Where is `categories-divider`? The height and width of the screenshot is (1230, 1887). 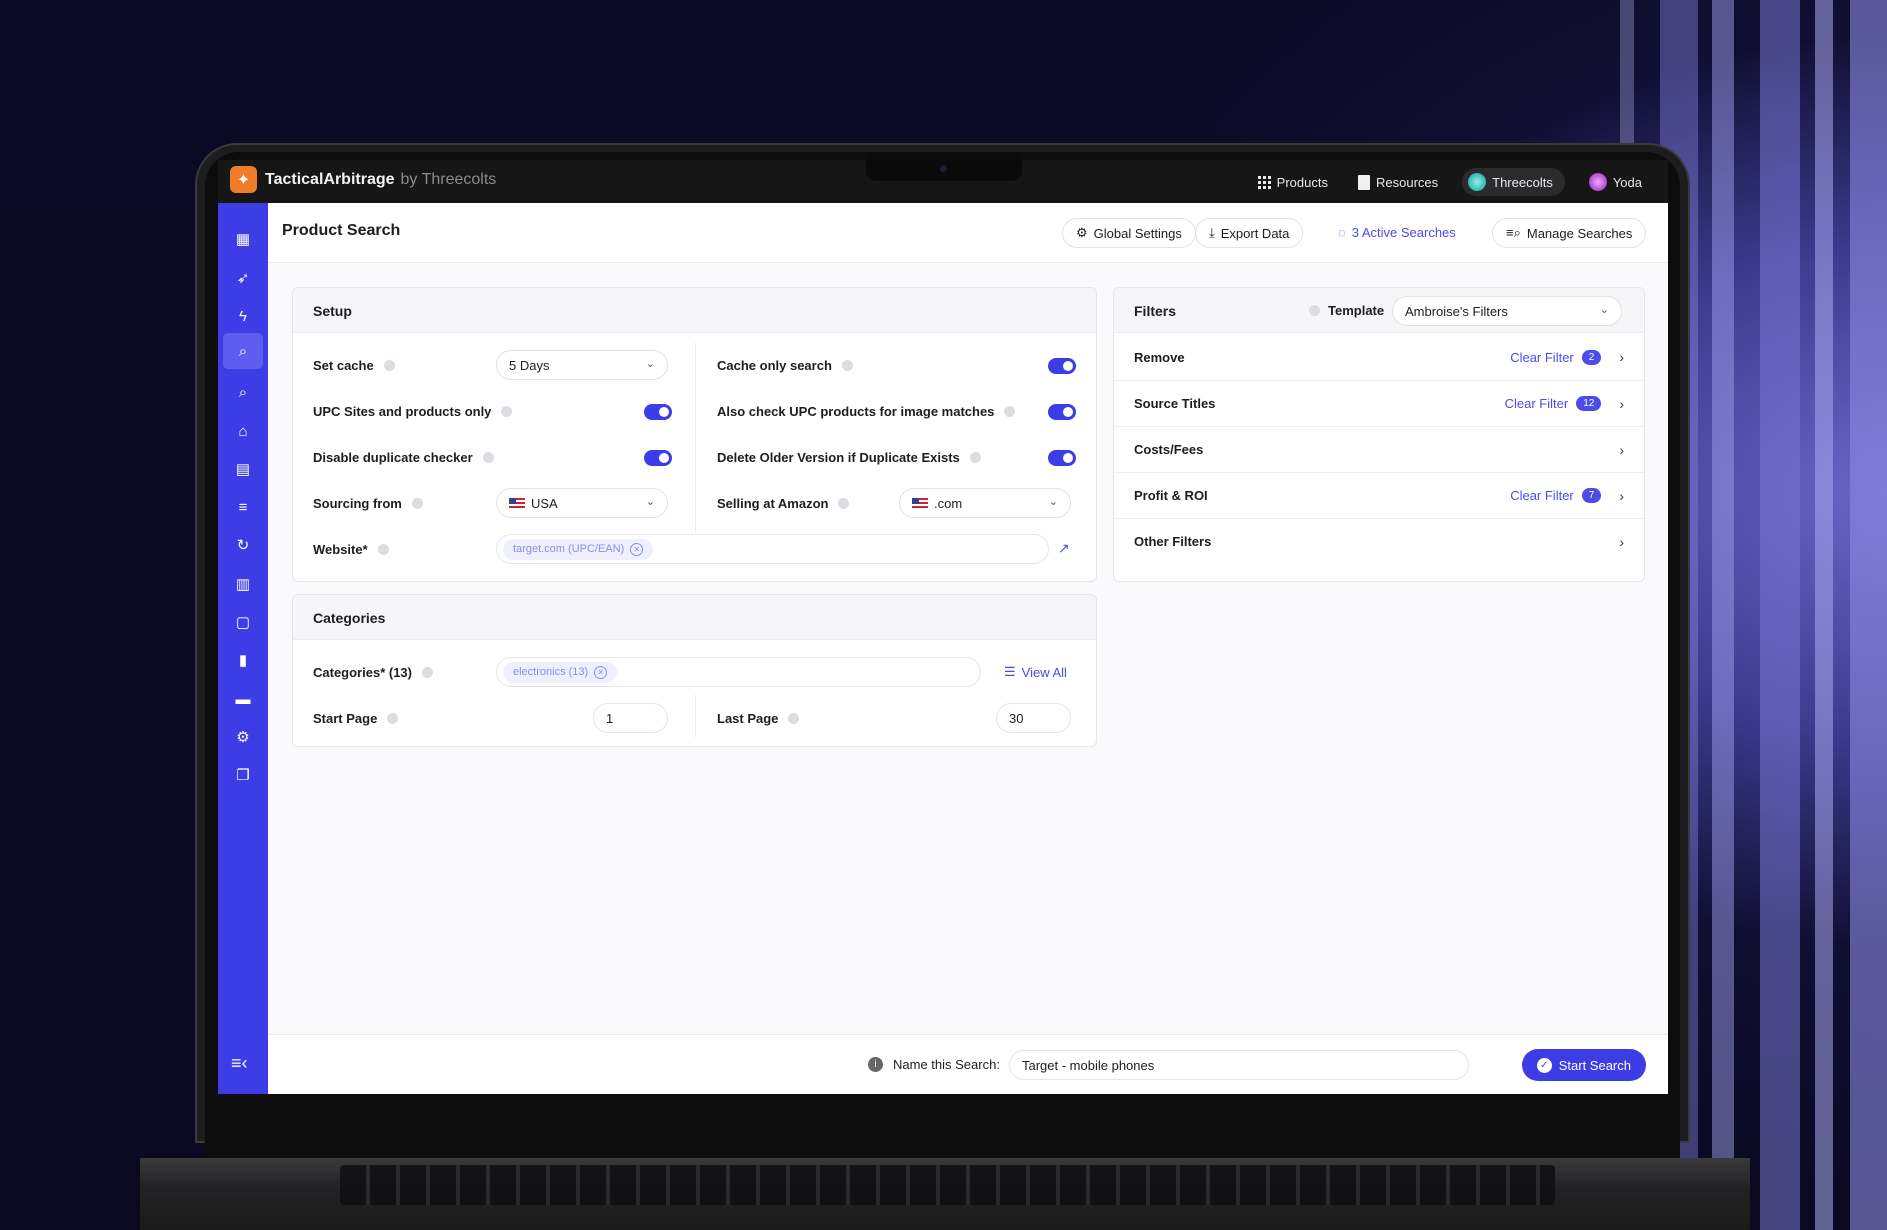 categories-divider is located at coordinates (695, 716).